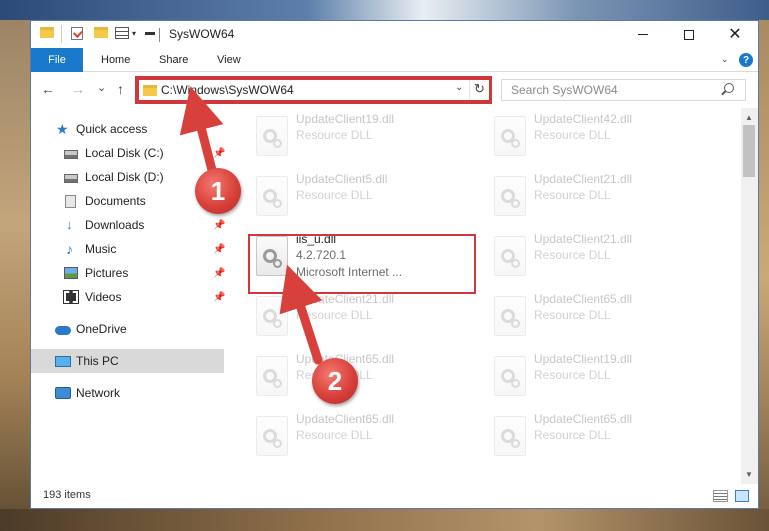 The image size is (769, 531). Describe the element at coordinates (345, 419) in the screenshot. I see `file-name: UpdateClient65.dll` at that location.